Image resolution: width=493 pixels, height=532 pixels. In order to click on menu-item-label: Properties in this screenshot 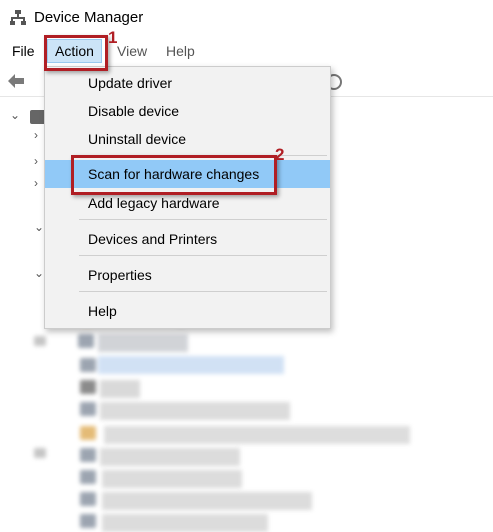, I will do `click(120, 275)`.